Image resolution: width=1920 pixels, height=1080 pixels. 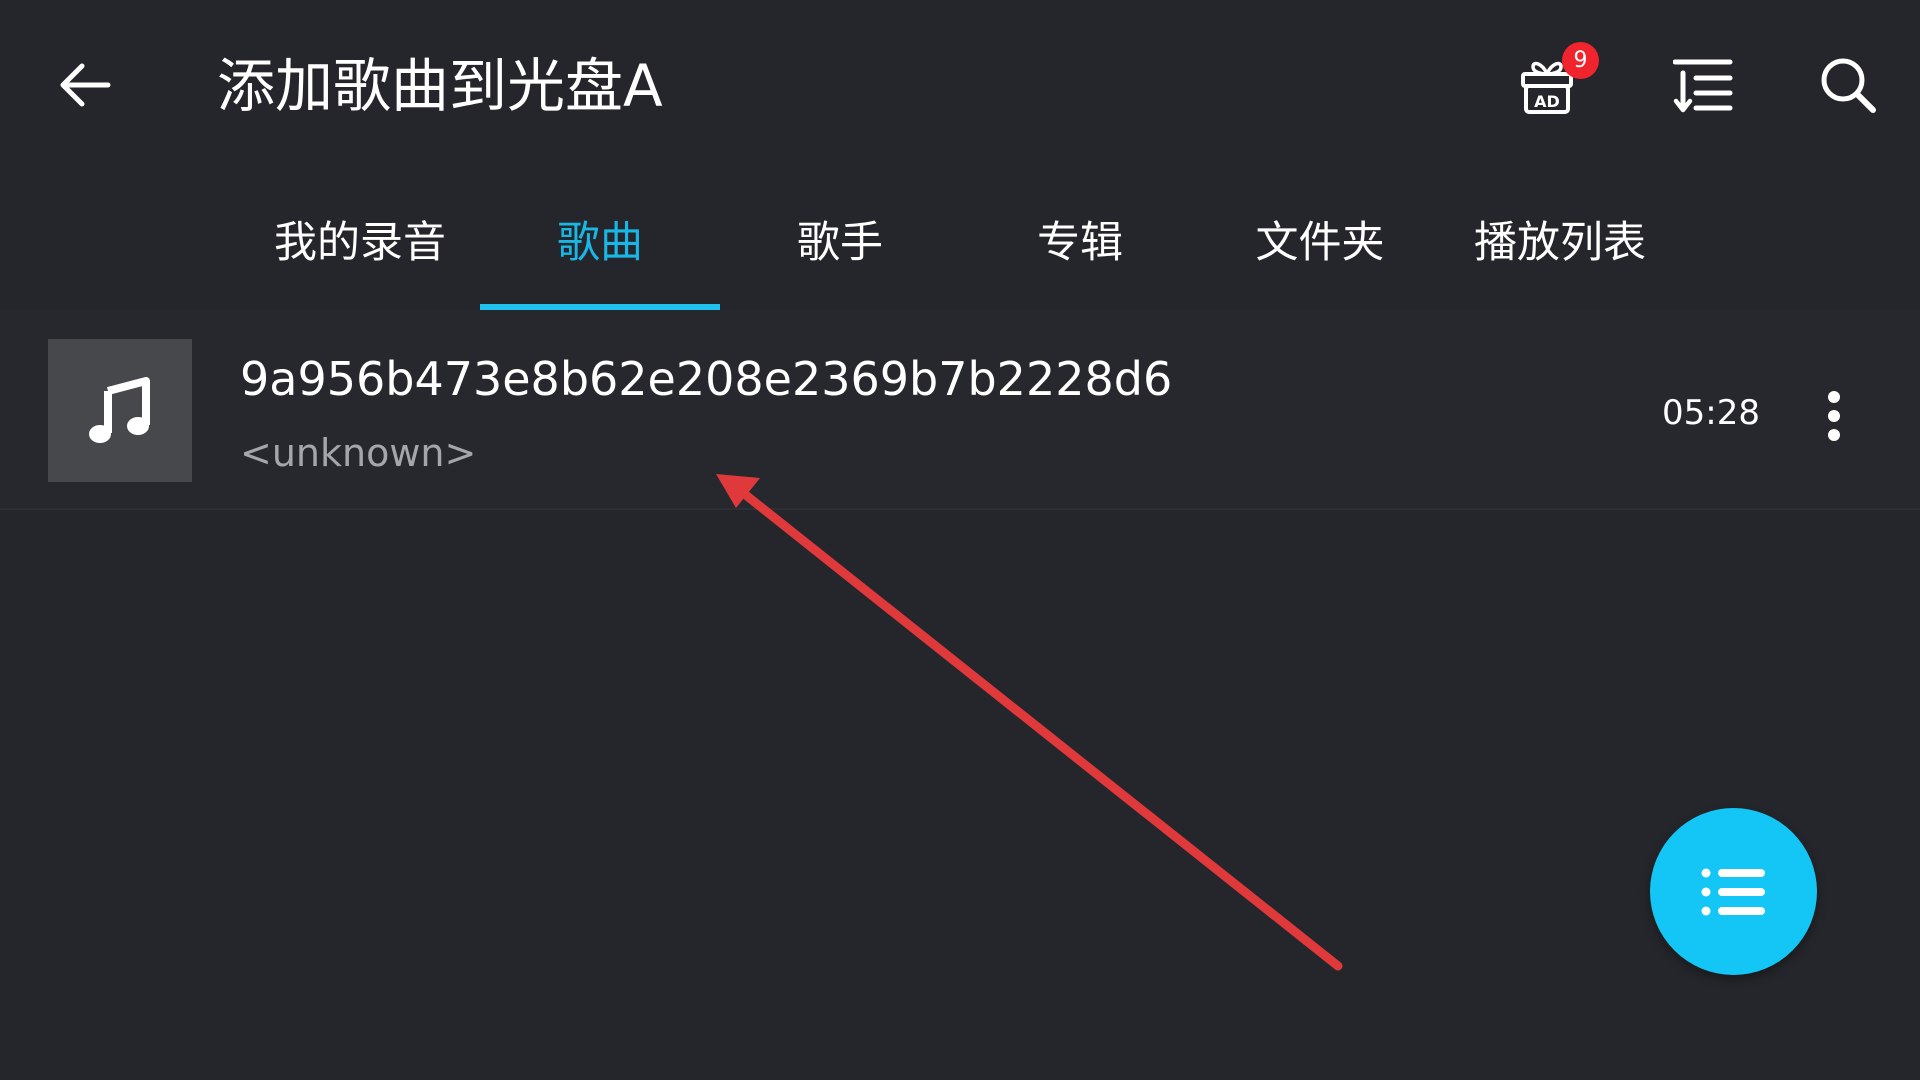 What do you see at coordinates (840, 258) in the screenshot?
I see `tab-artists: 歌手` at bounding box center [840, 258].